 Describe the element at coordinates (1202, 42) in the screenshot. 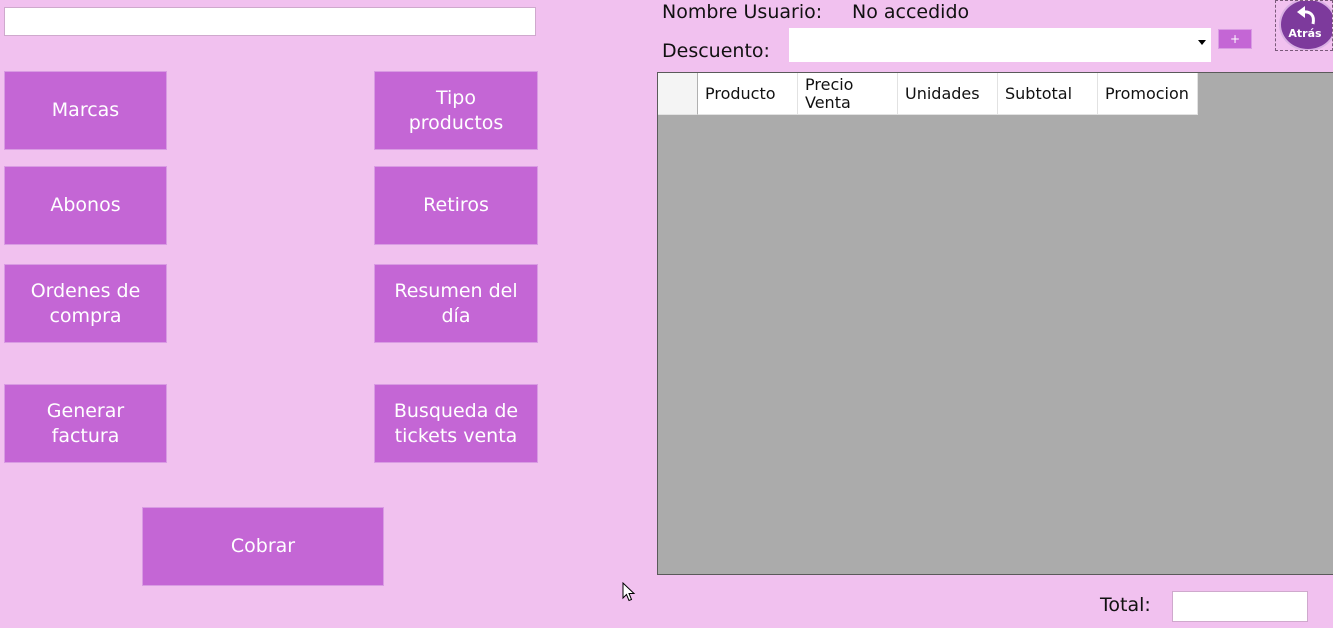

I see `dropdown-arrow-icon` at that location.